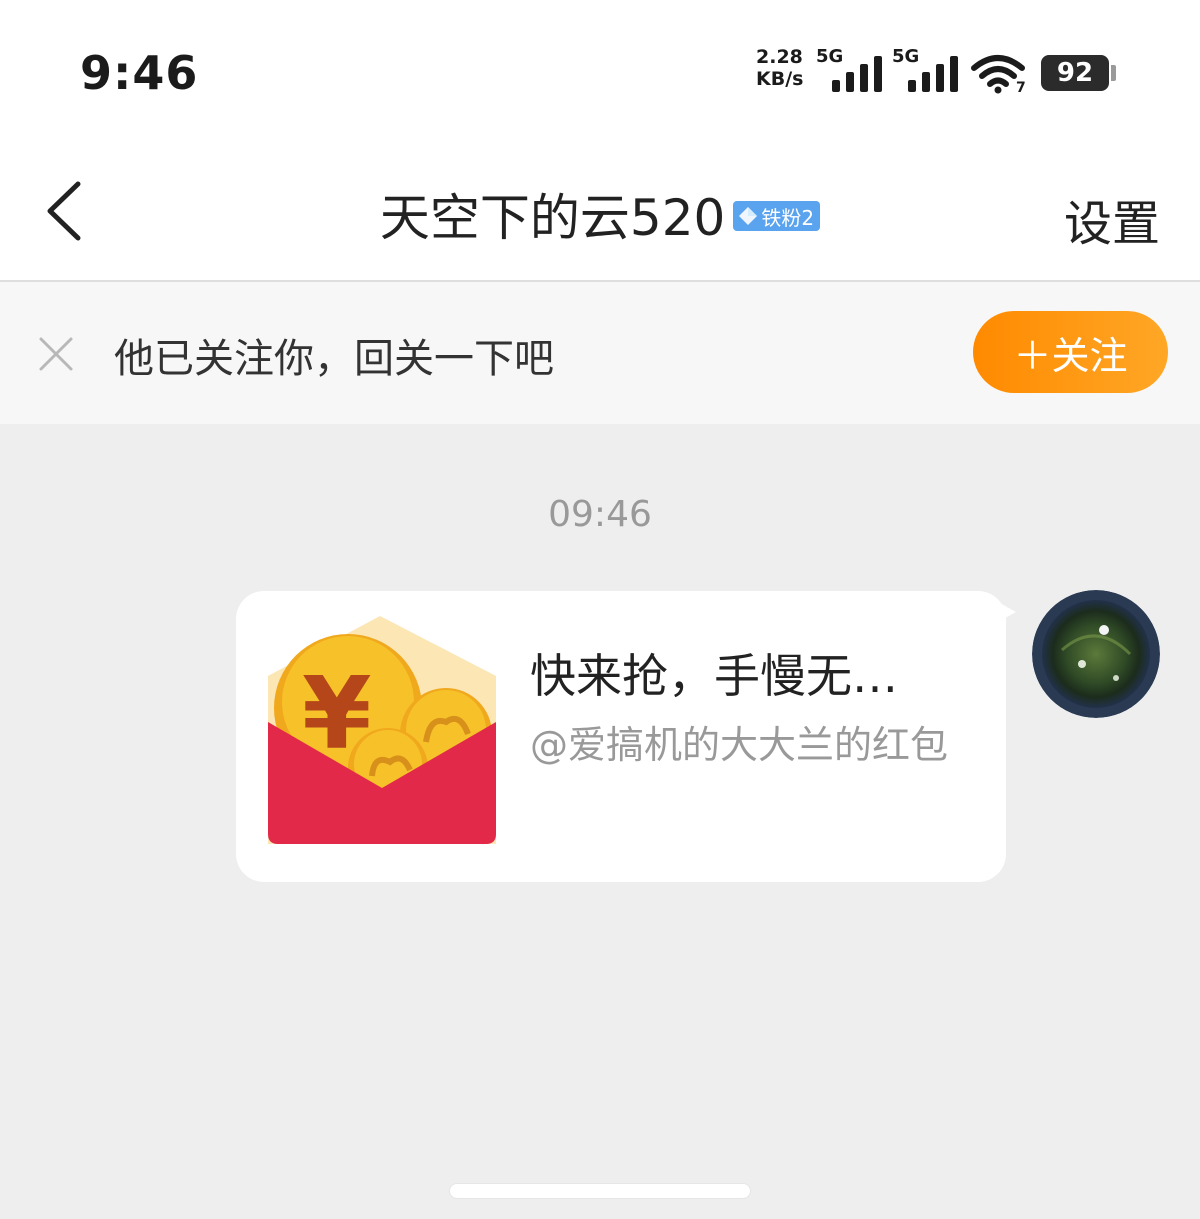 This screenshot has width=1200, height=1219. I want to click on battery-tip, so click(1113, 73).